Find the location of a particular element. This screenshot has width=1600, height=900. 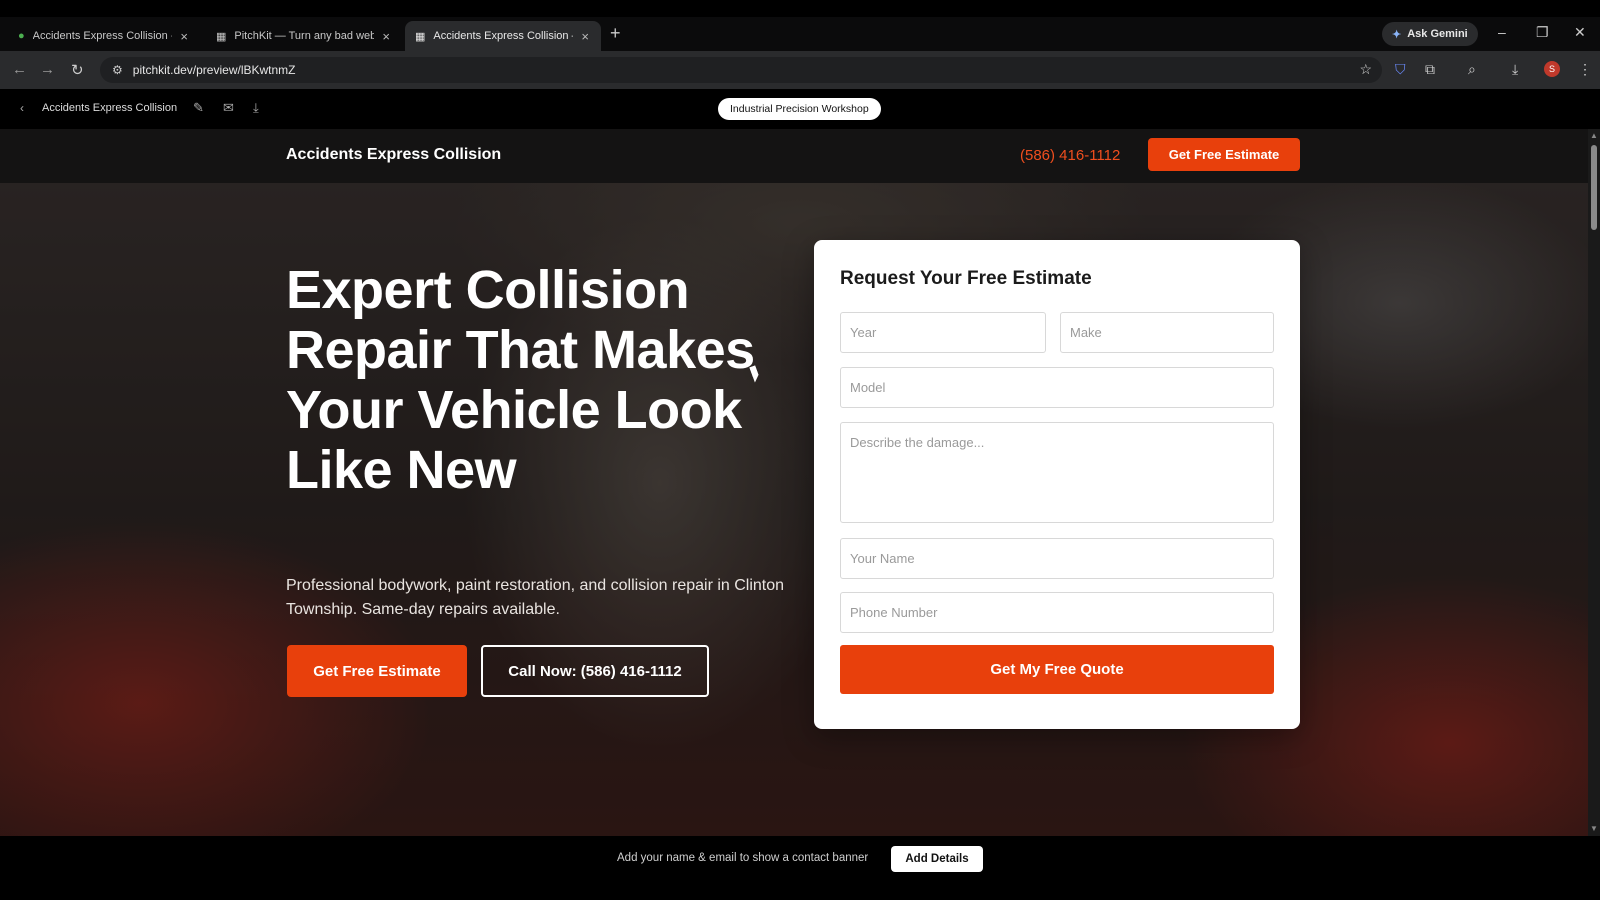

bookmark-star-icon: ☆ is located at coordinates (1365, 69).